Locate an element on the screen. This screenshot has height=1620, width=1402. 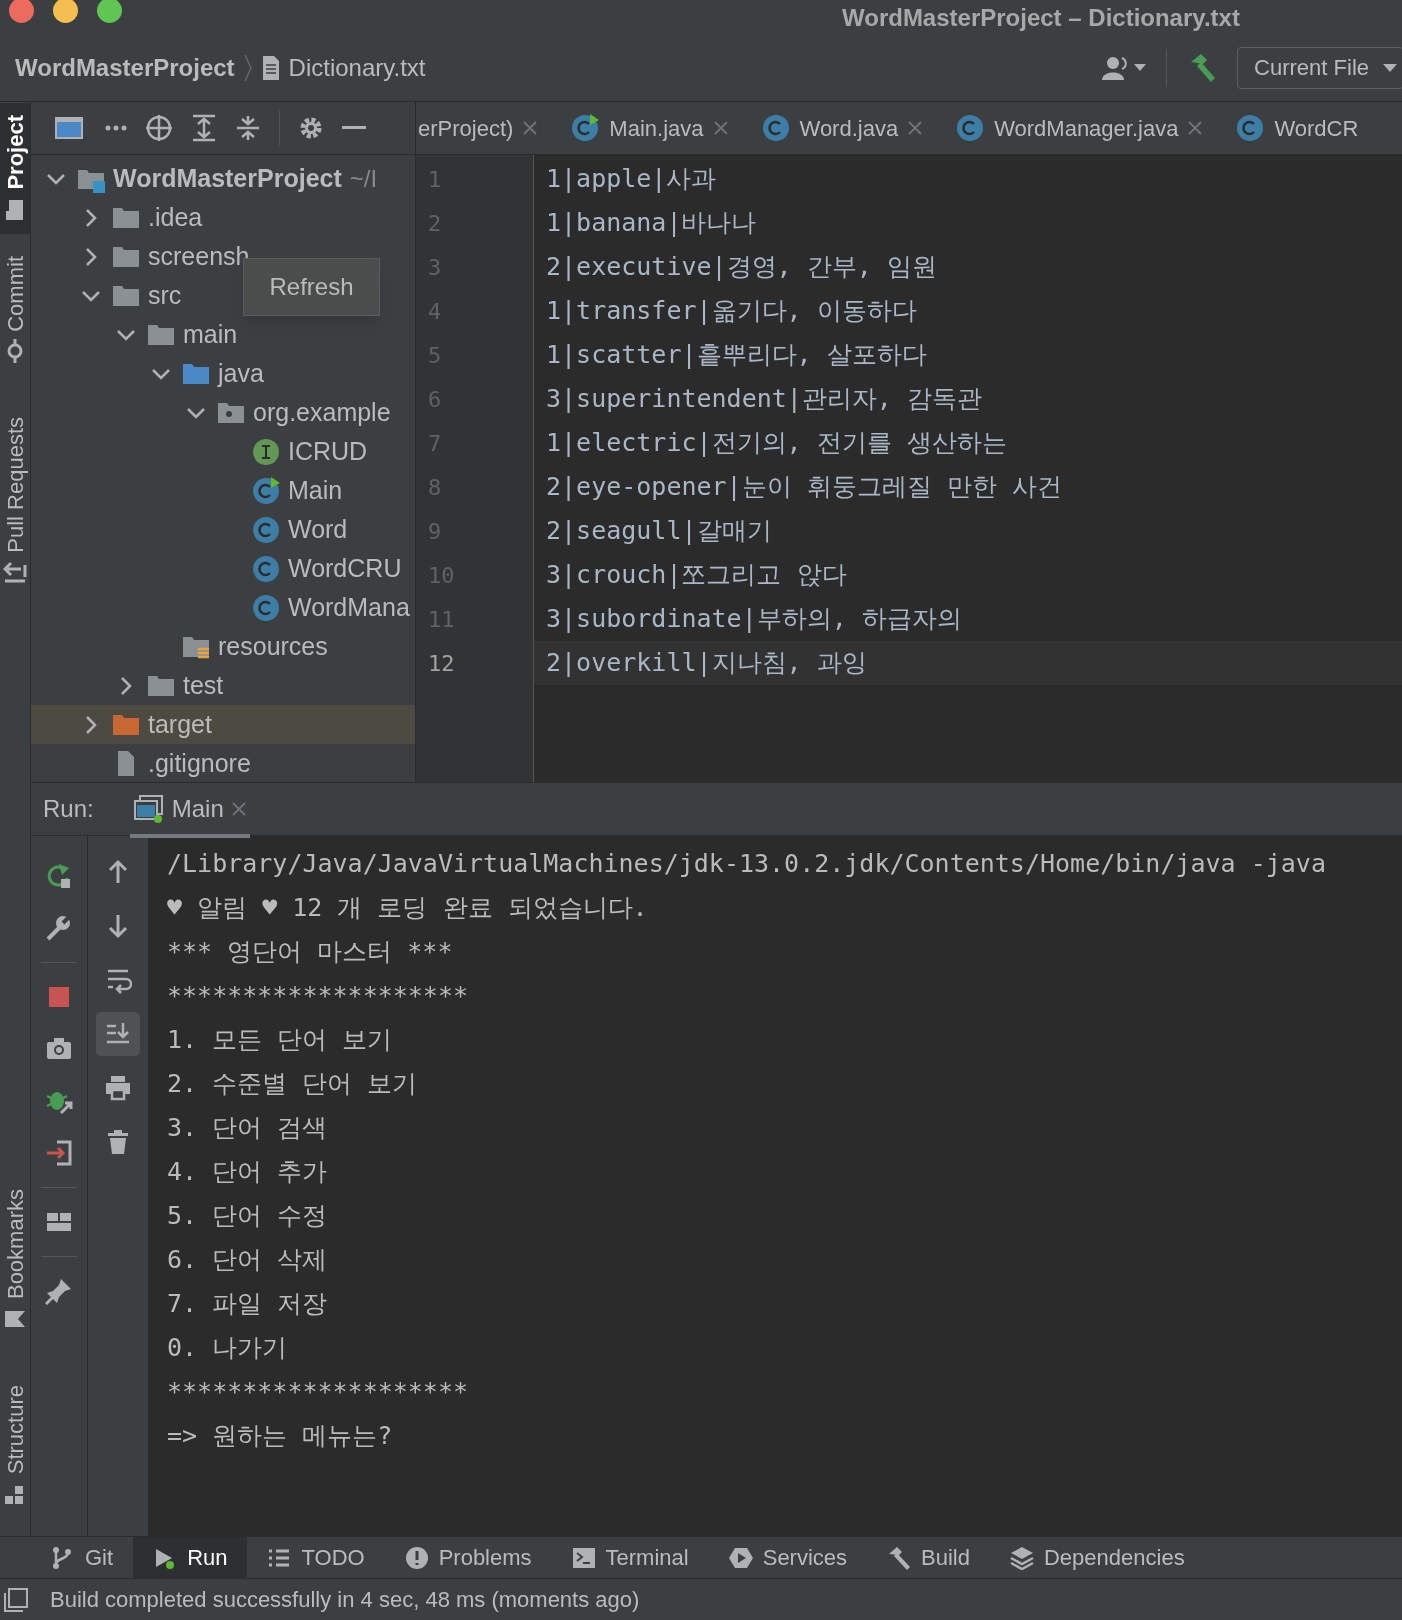
tool-window-tab: Dependencies is located at coordinates (1097, 1557).